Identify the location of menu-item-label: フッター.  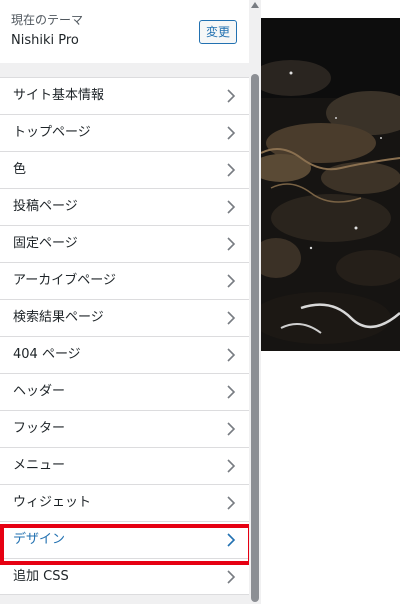
(39, 428).